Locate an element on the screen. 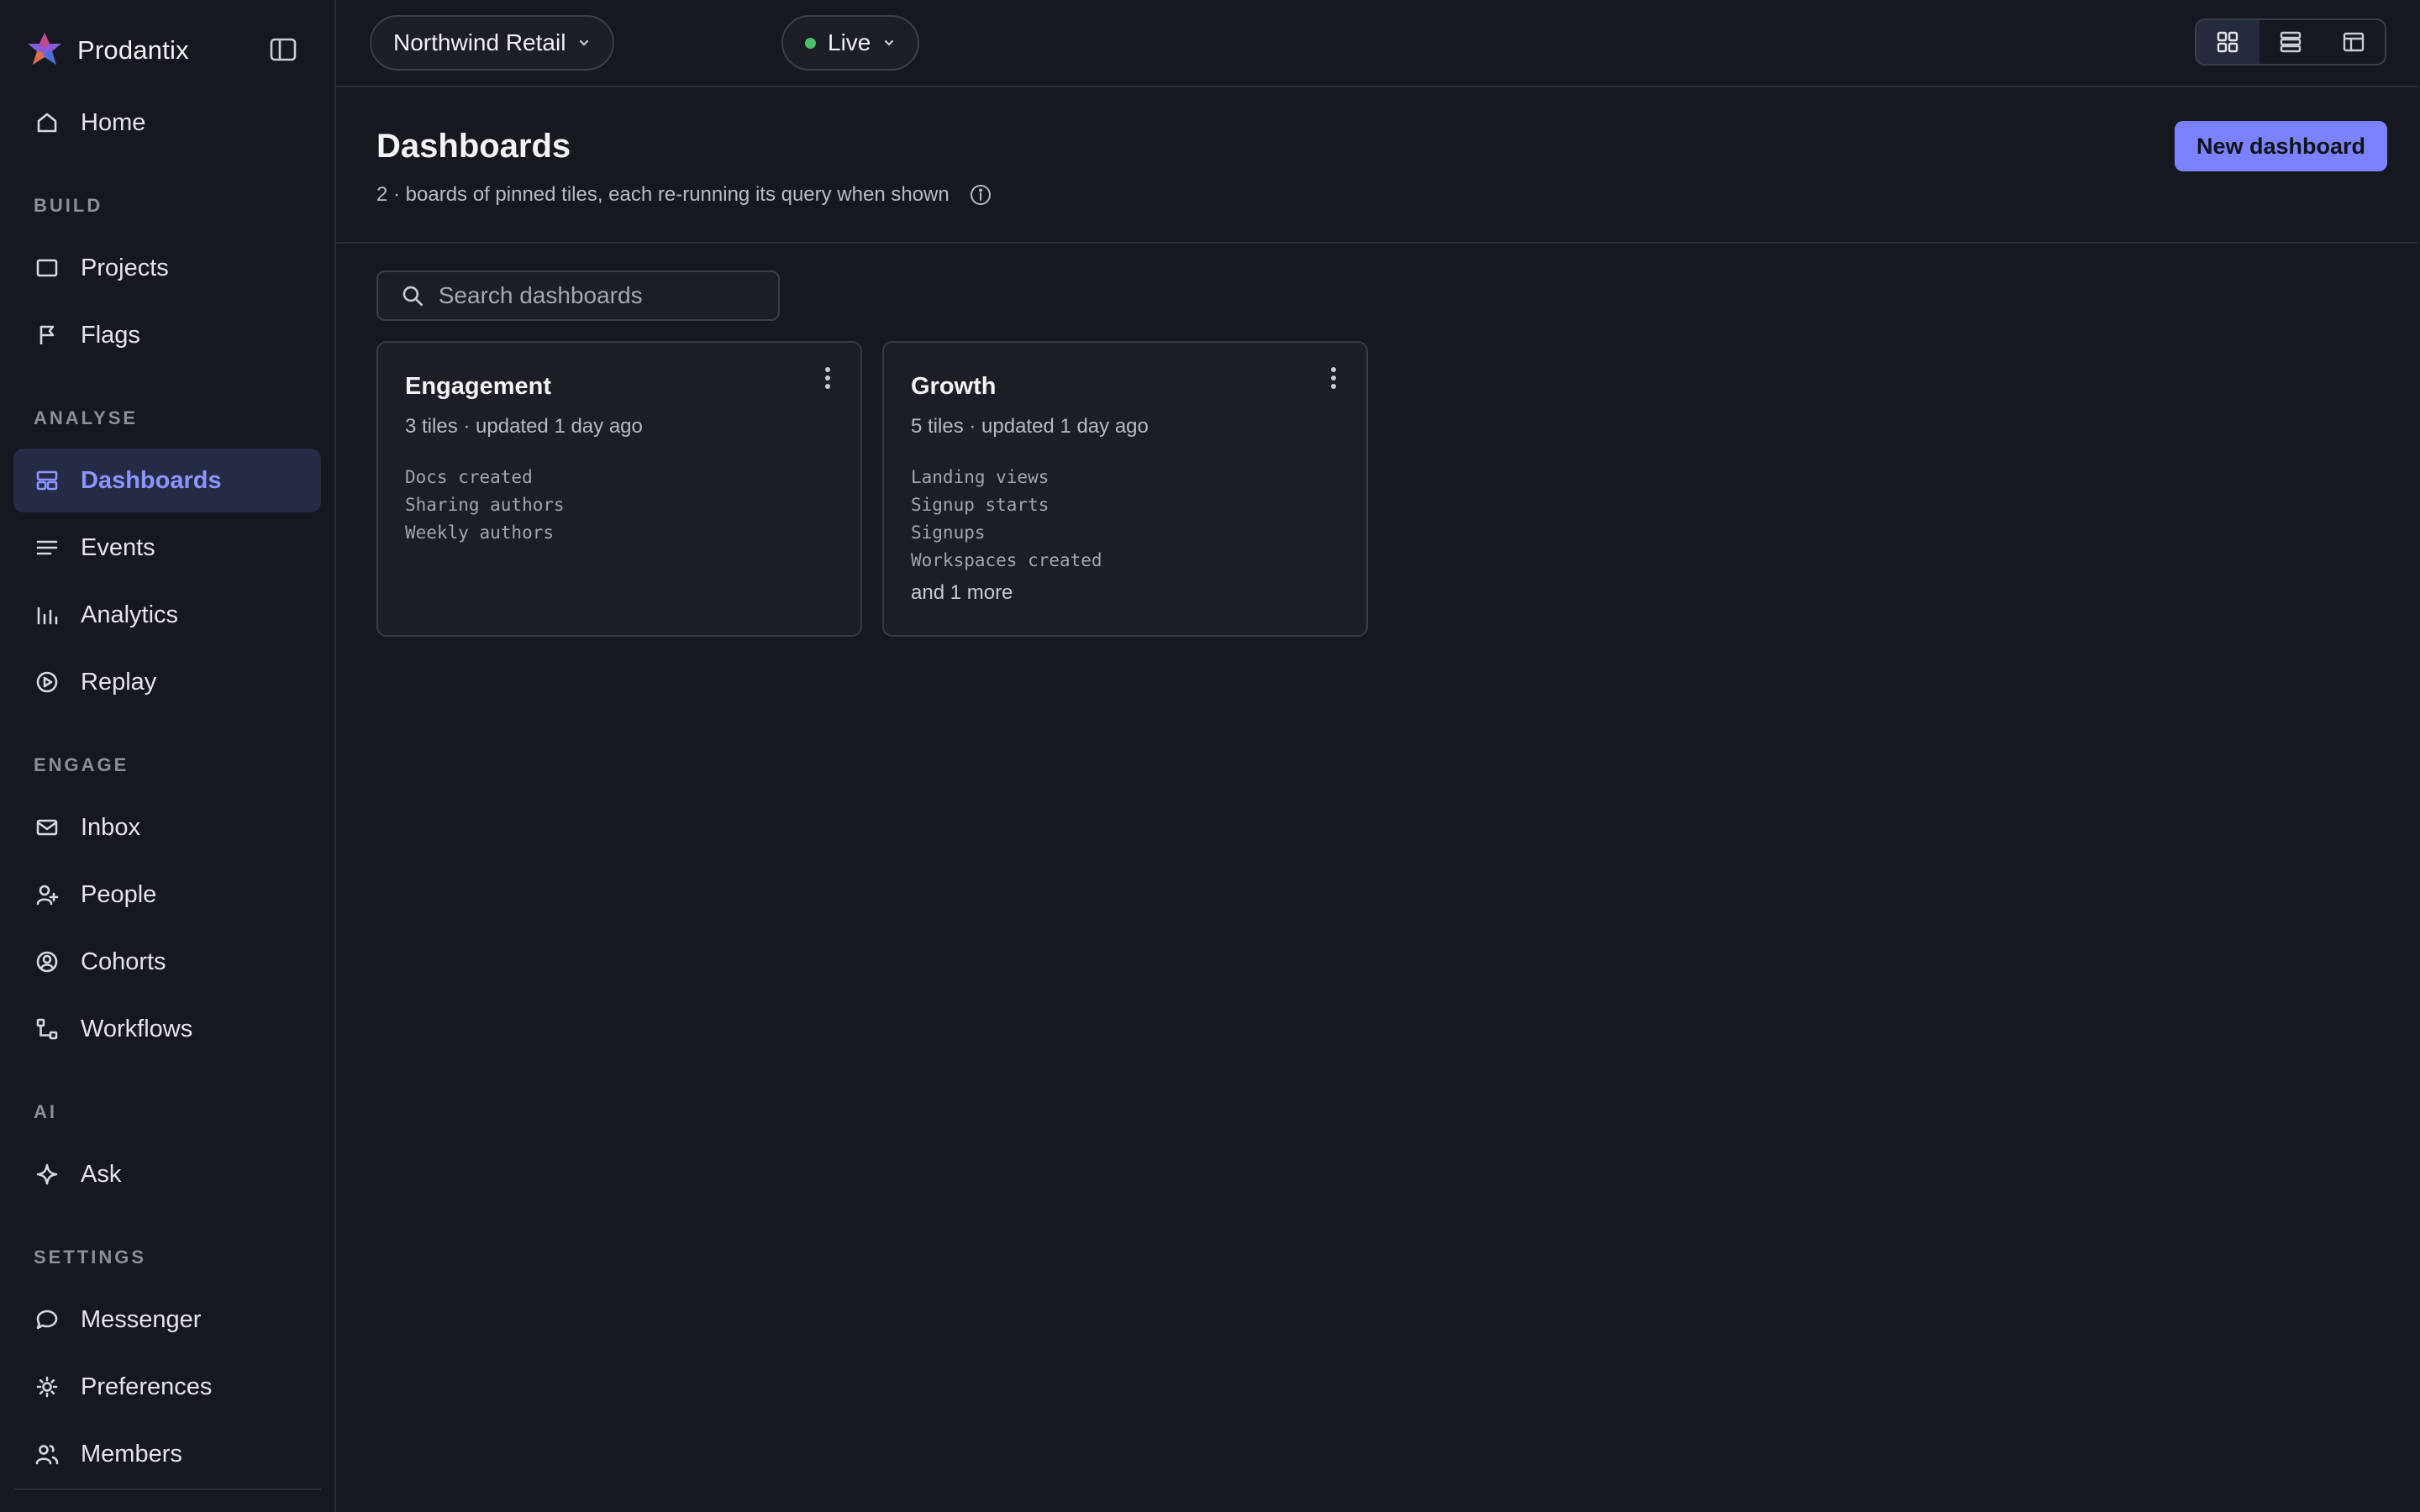  sidebar-item-analytics: Analytics is located at coordinates (167, 615).